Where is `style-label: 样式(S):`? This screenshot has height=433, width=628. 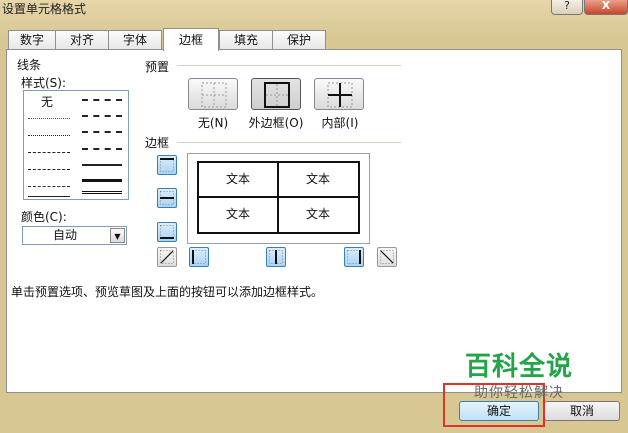
style-label: 样式(S): is located at coordinates (44, 83).